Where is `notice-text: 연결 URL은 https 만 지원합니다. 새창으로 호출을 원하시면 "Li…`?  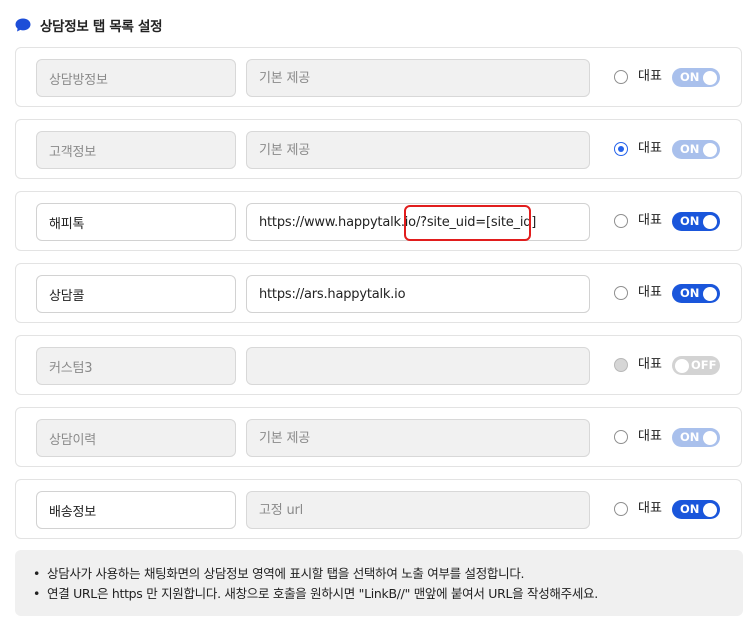
notice-text: 연결 URL은 https 만 지원합니다. 새창으로 호출을 원하시면 "Li… is located at coordinates (322, 593).